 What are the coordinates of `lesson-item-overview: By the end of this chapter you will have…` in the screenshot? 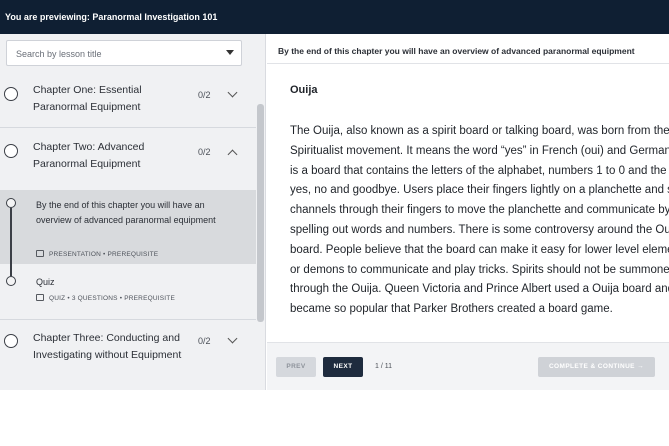 It's located at (128, 227).